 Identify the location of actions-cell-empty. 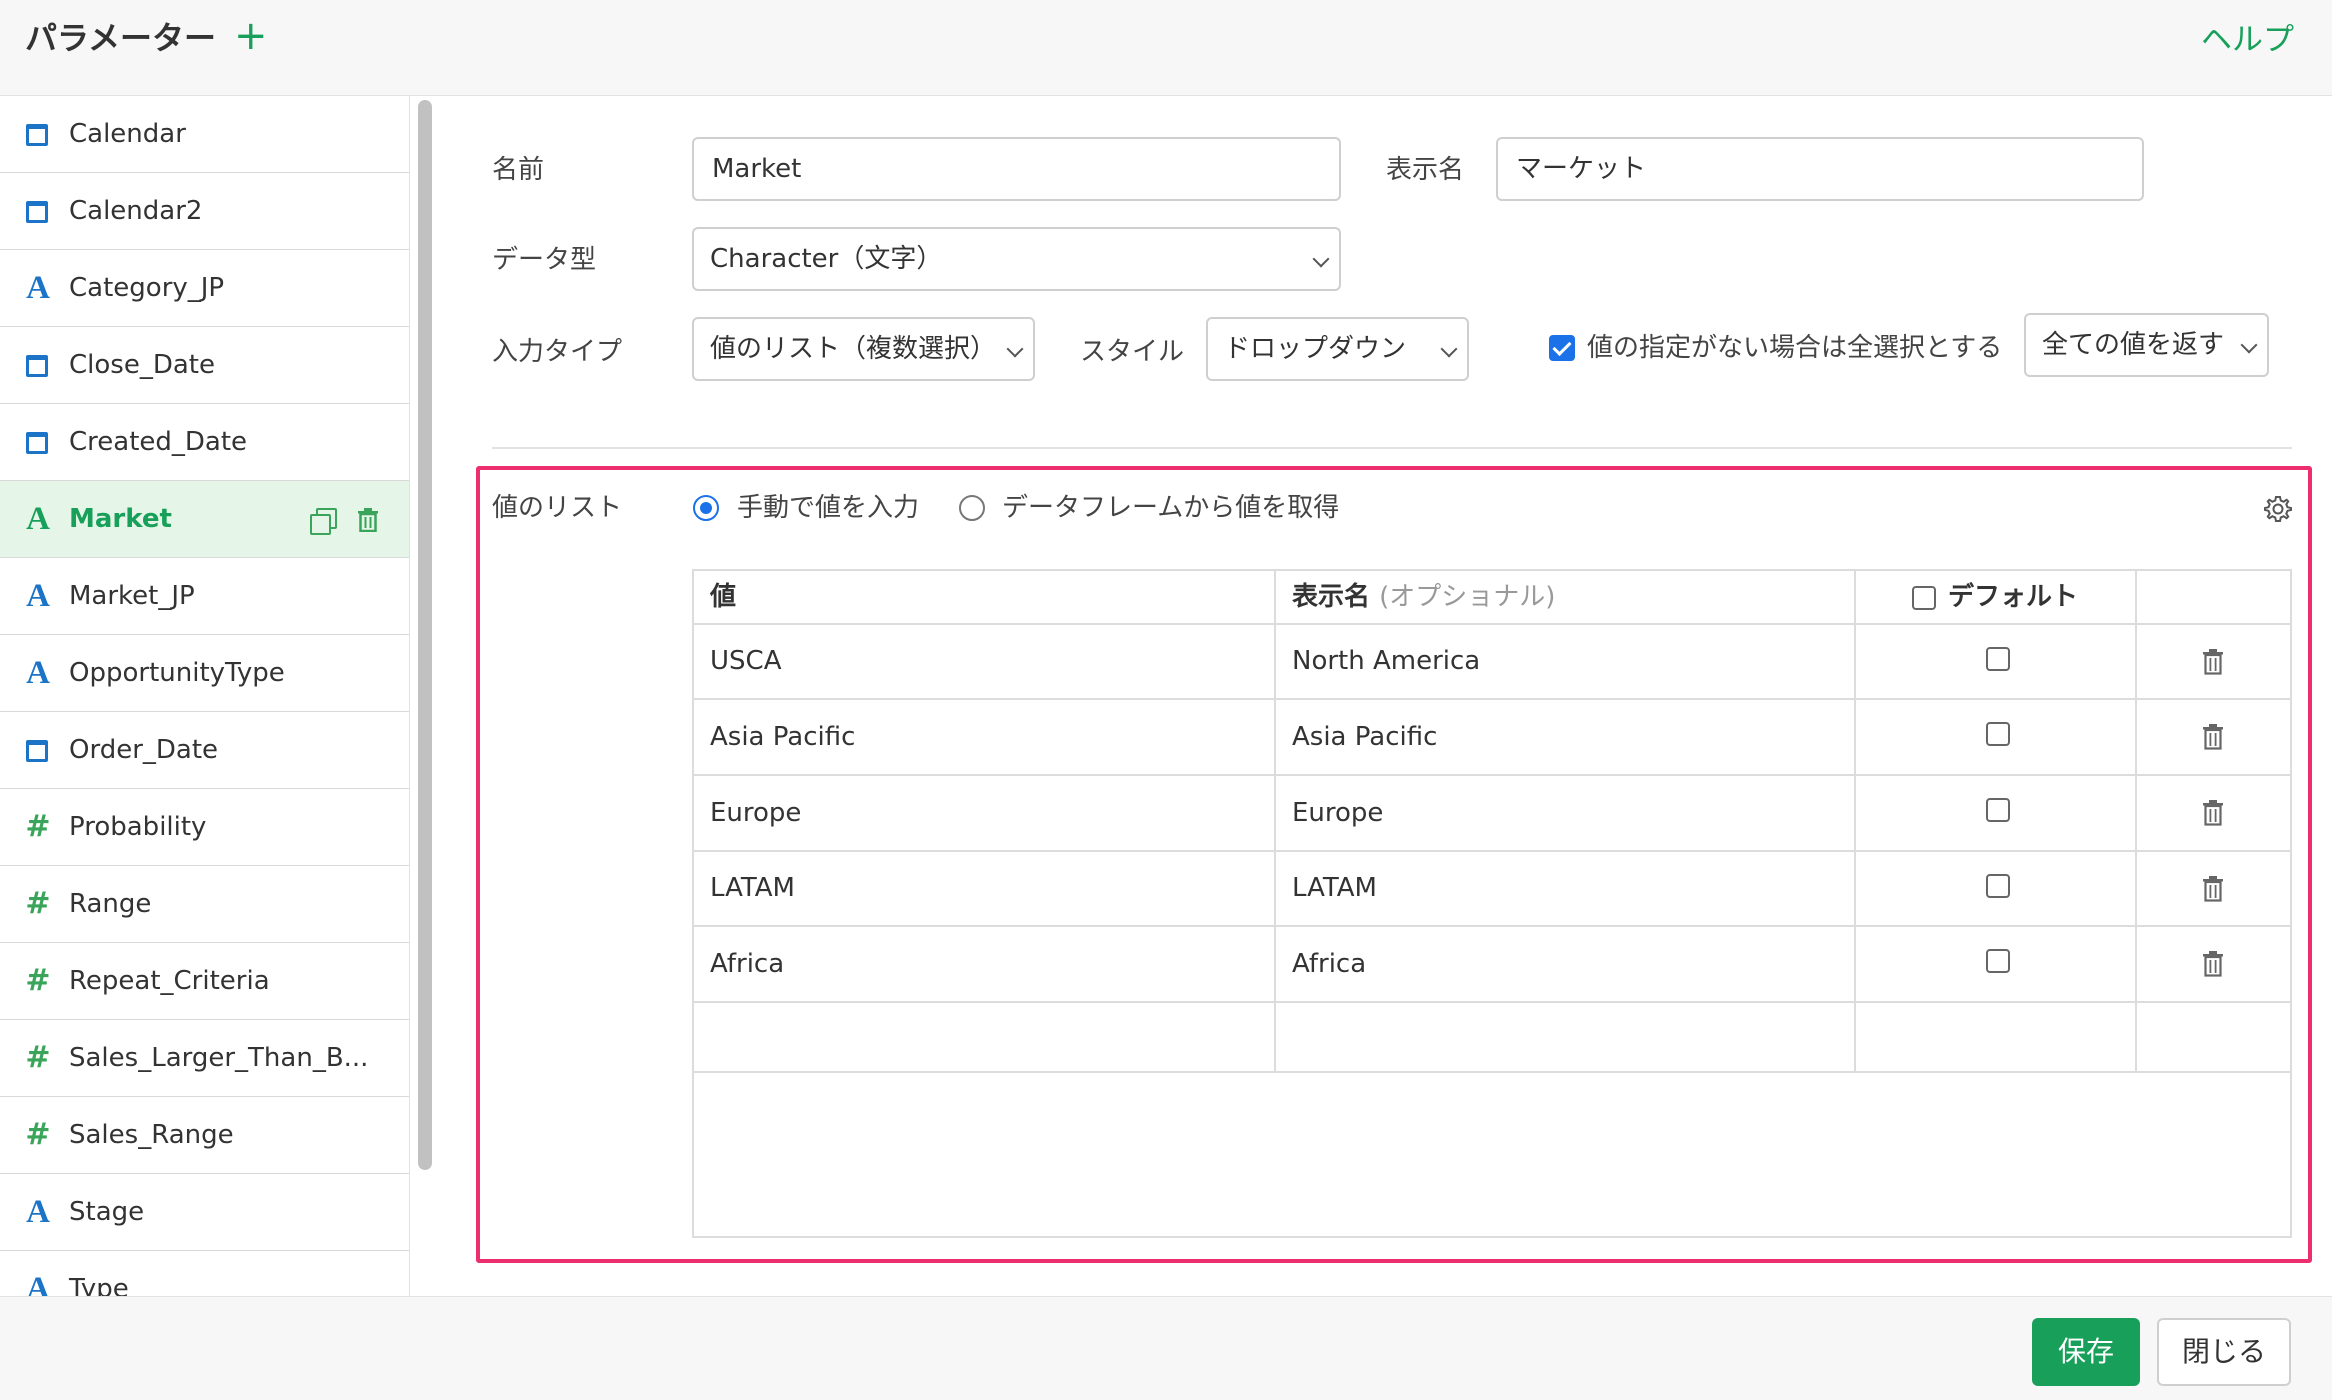
(2213, 1037).